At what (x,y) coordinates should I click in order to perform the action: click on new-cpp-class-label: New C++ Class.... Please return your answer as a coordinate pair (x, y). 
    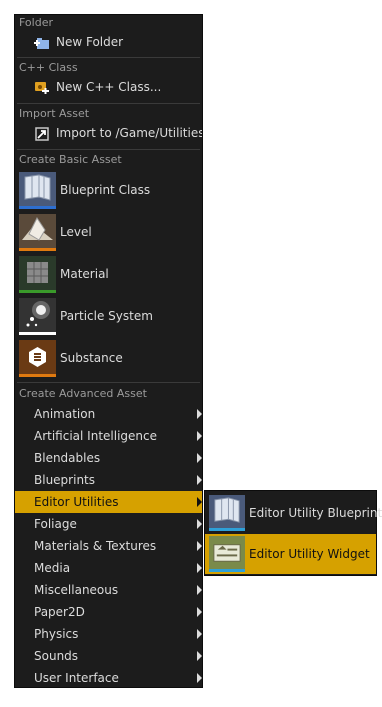
    Looking at the image, I should click on (109, 87).